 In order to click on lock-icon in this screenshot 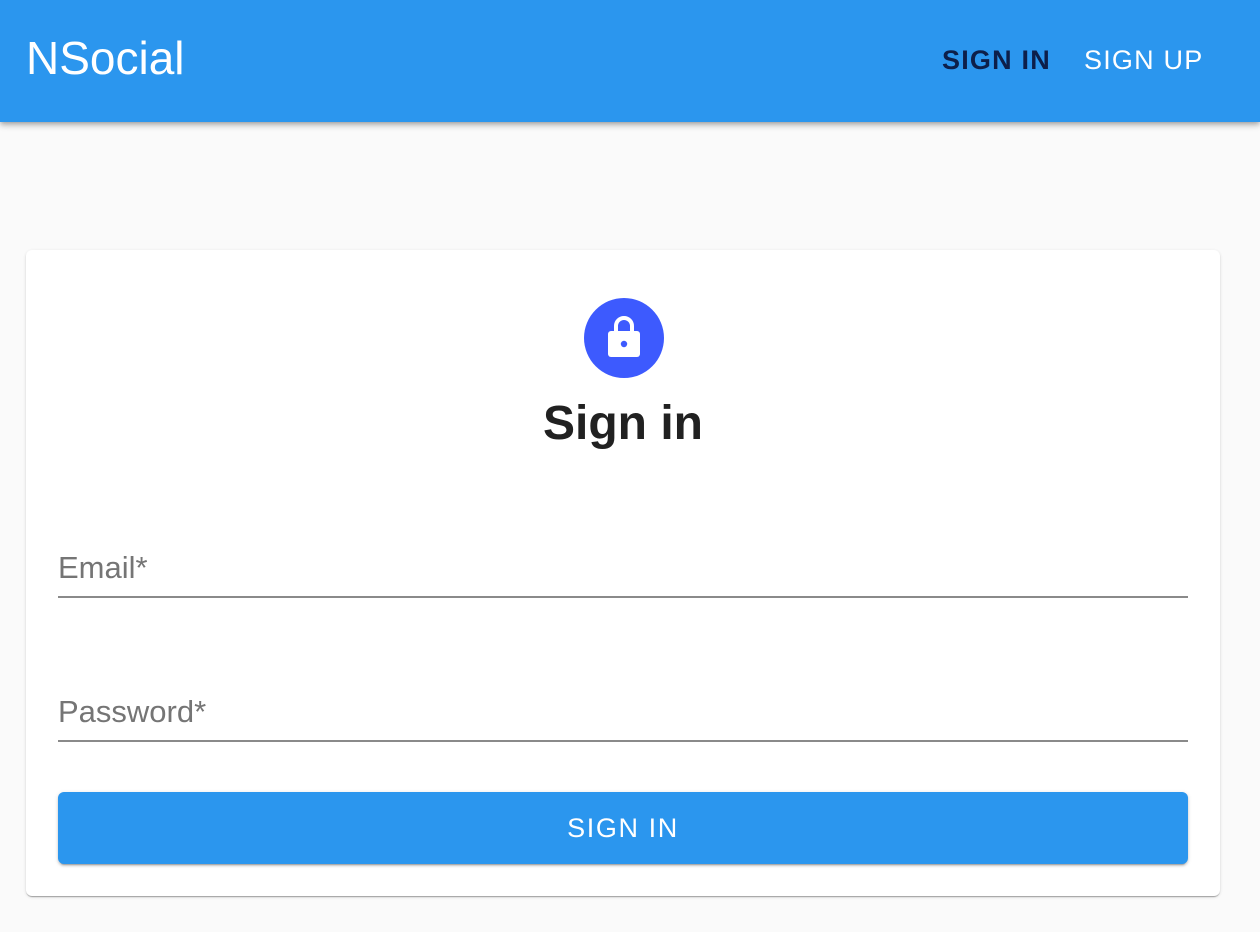, I will do `click(624, 338)`.